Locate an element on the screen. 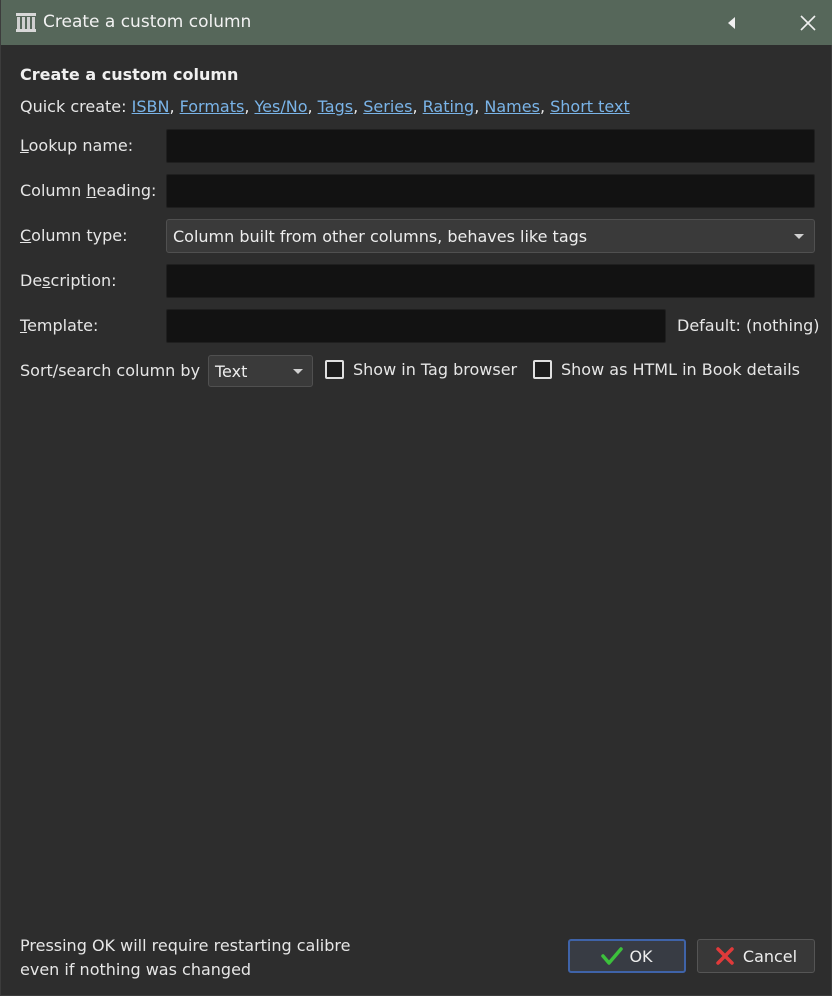 The width and height of the screenshot is (832, 996). quick-create-isbn-link: ISBN is located at coordinates (151, 106).